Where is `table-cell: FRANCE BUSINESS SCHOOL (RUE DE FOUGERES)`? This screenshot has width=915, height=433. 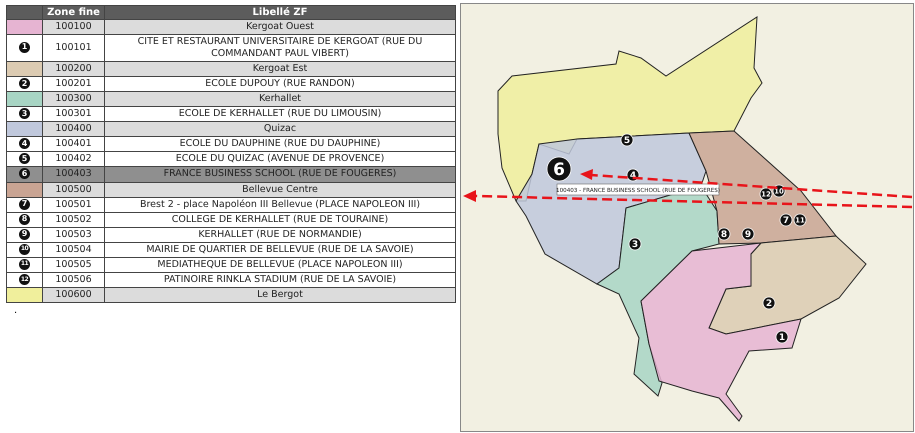 table-cell: FRANCE BUSINESS SCHOOL (RUE DE FOUGERES) is located at coordinates (280, 174).